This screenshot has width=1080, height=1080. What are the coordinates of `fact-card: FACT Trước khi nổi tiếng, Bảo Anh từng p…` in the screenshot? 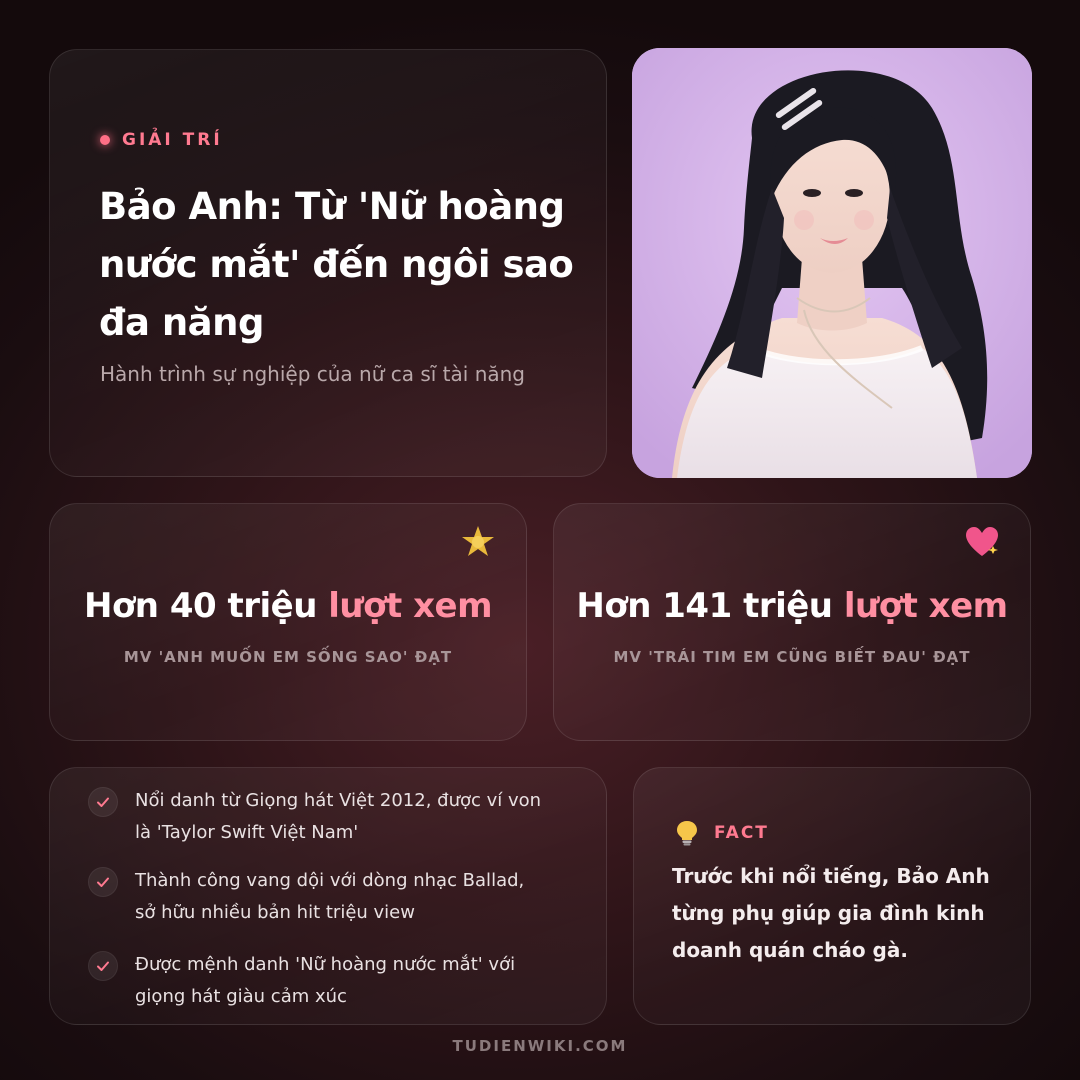 It's located at (832, 896).